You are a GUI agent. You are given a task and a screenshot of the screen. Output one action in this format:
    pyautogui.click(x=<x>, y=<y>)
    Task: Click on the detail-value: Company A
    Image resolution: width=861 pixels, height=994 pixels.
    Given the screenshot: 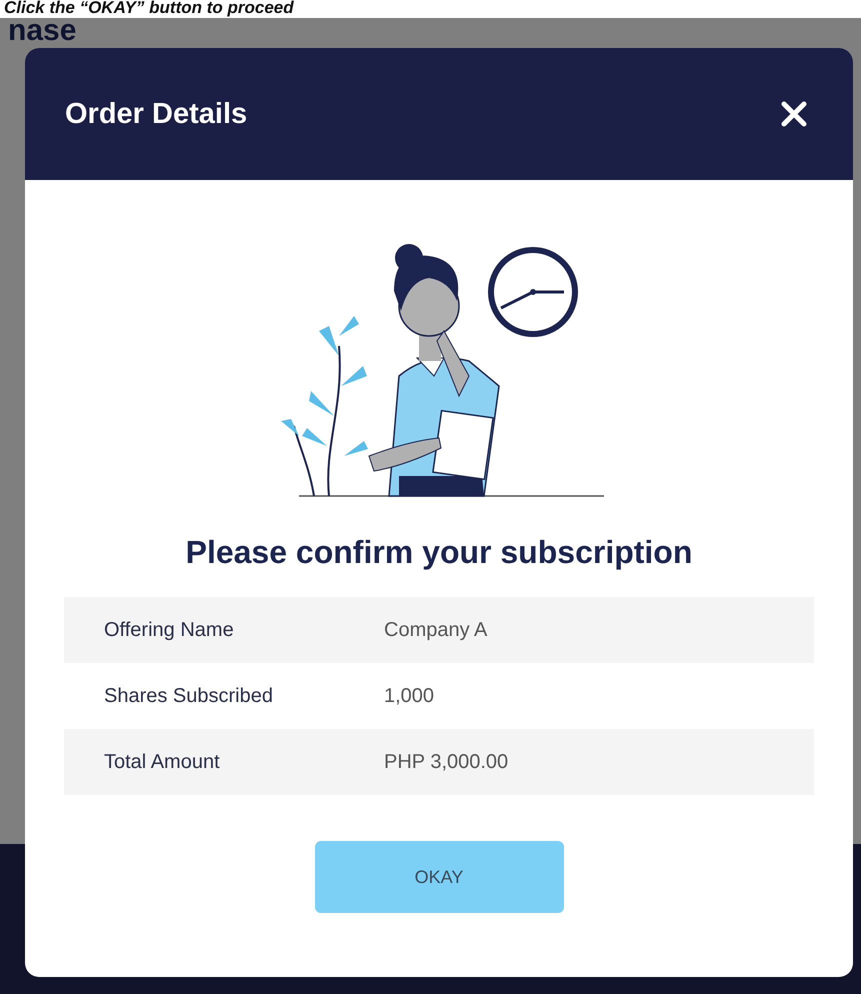 What is the action you would take?
    pyautogui.click(x=436, y=630)
    